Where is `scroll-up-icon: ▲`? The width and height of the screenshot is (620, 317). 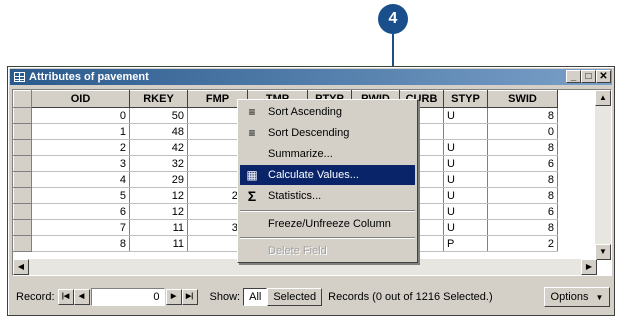
scroll-up-icon: ▲ is located at coordinates (603, 98).